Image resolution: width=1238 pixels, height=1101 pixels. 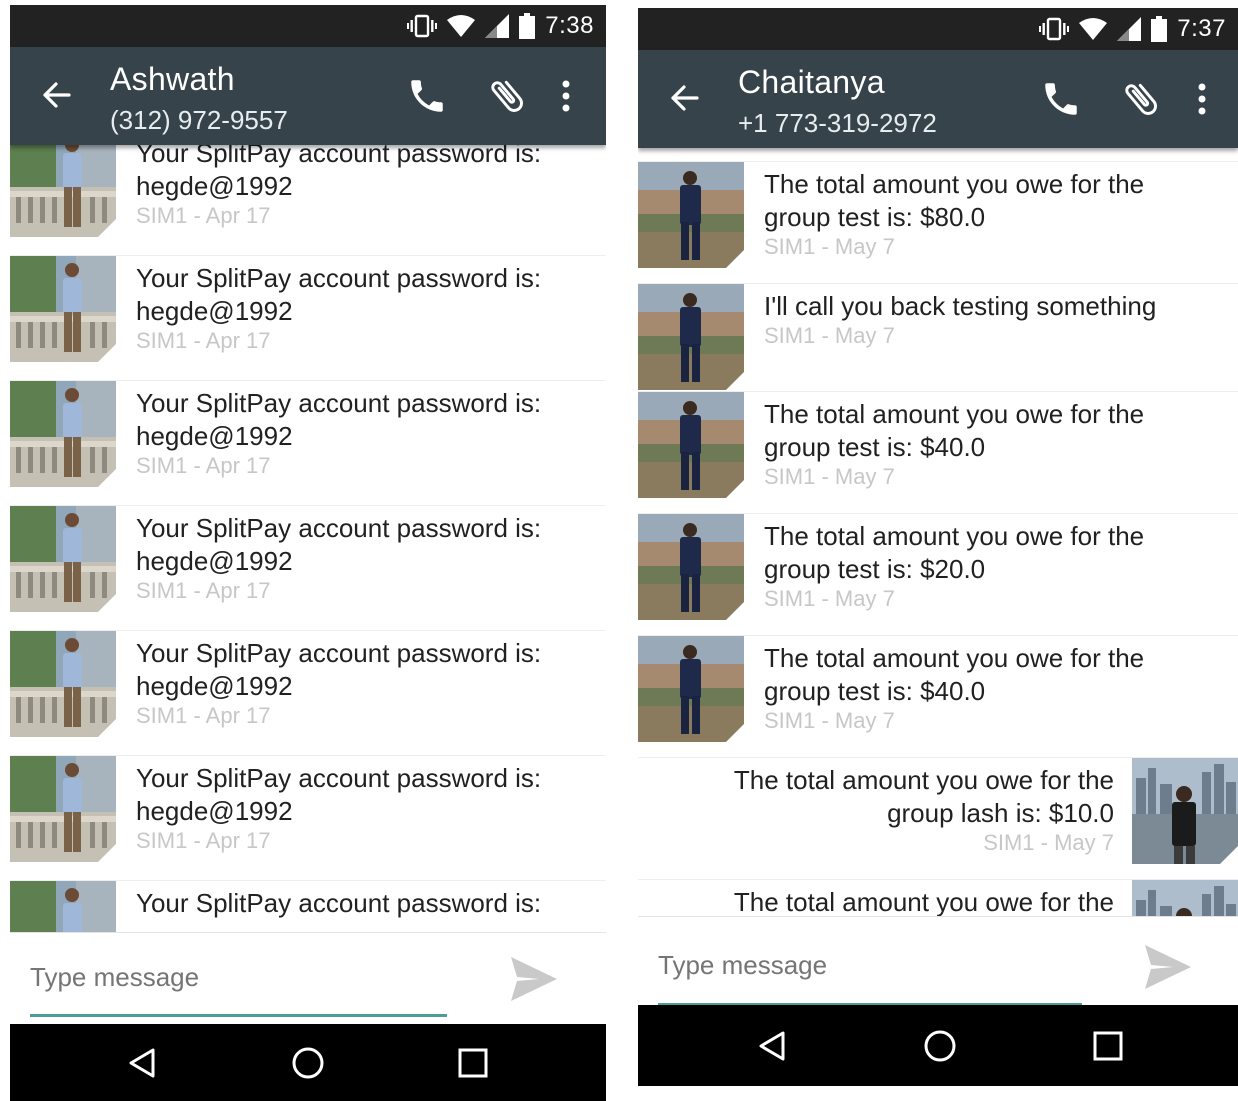 I want to click on send-icon, so click(x=534, y=979).